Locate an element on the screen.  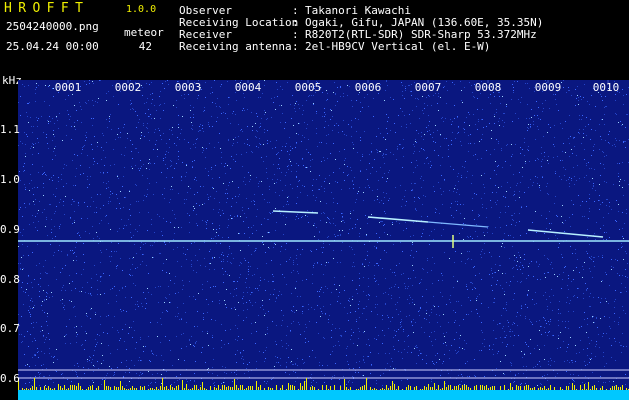
antenna-colon: : is located at coordinates (295, 46).